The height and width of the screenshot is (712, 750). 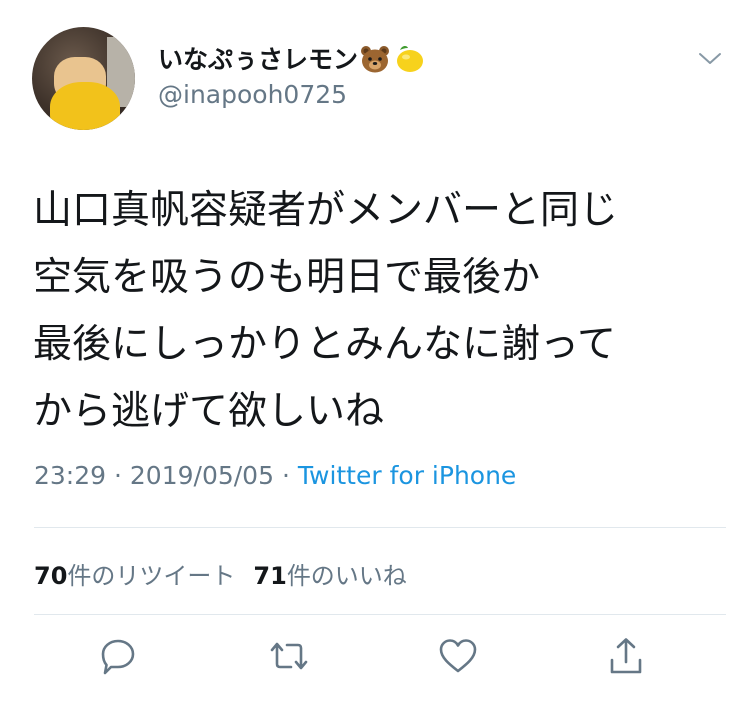 What do you see at coordinates (325, 344) in the screenshot?
I see `tweet-text-line: 最後にしっかりとみんなに謝って` at bounding box center [325, 344].